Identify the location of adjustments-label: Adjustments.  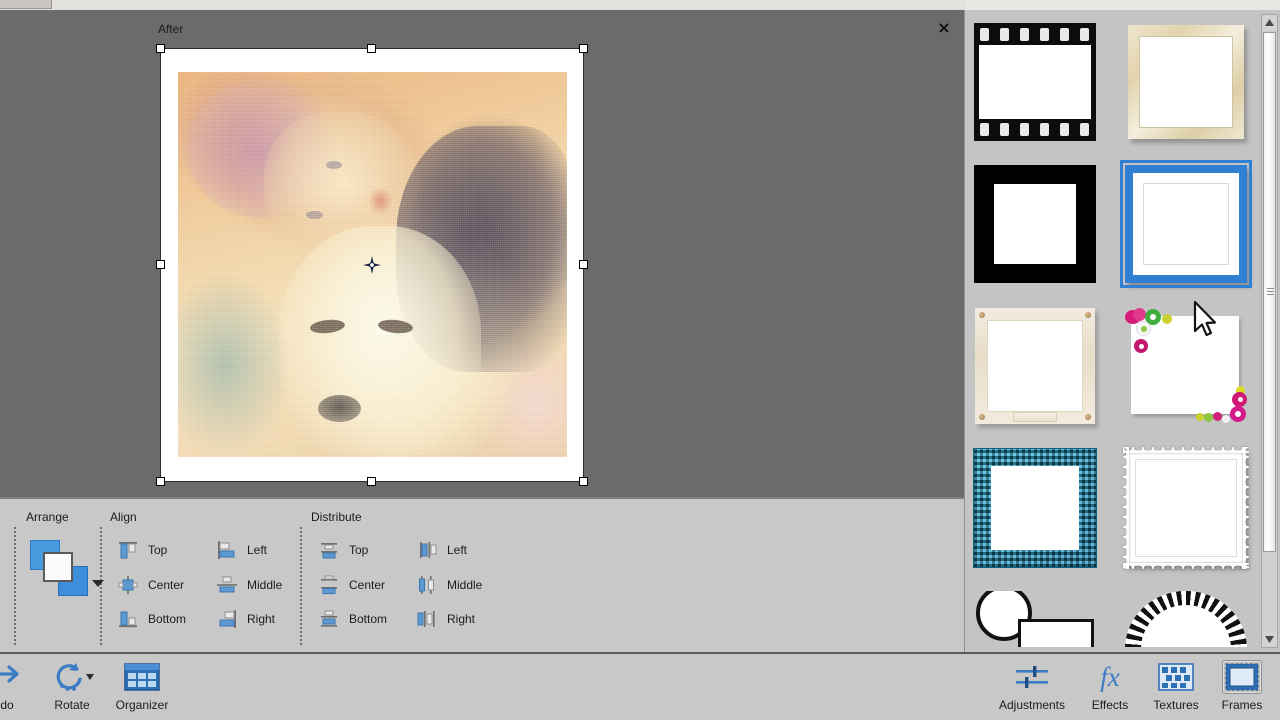
(1032, 705).